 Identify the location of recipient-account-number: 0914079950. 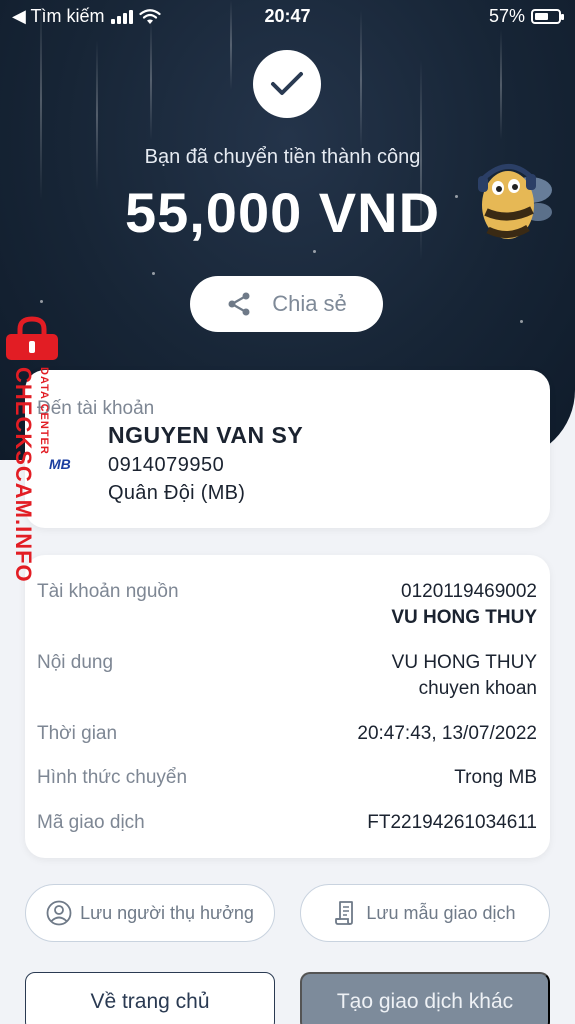
(166, 465).